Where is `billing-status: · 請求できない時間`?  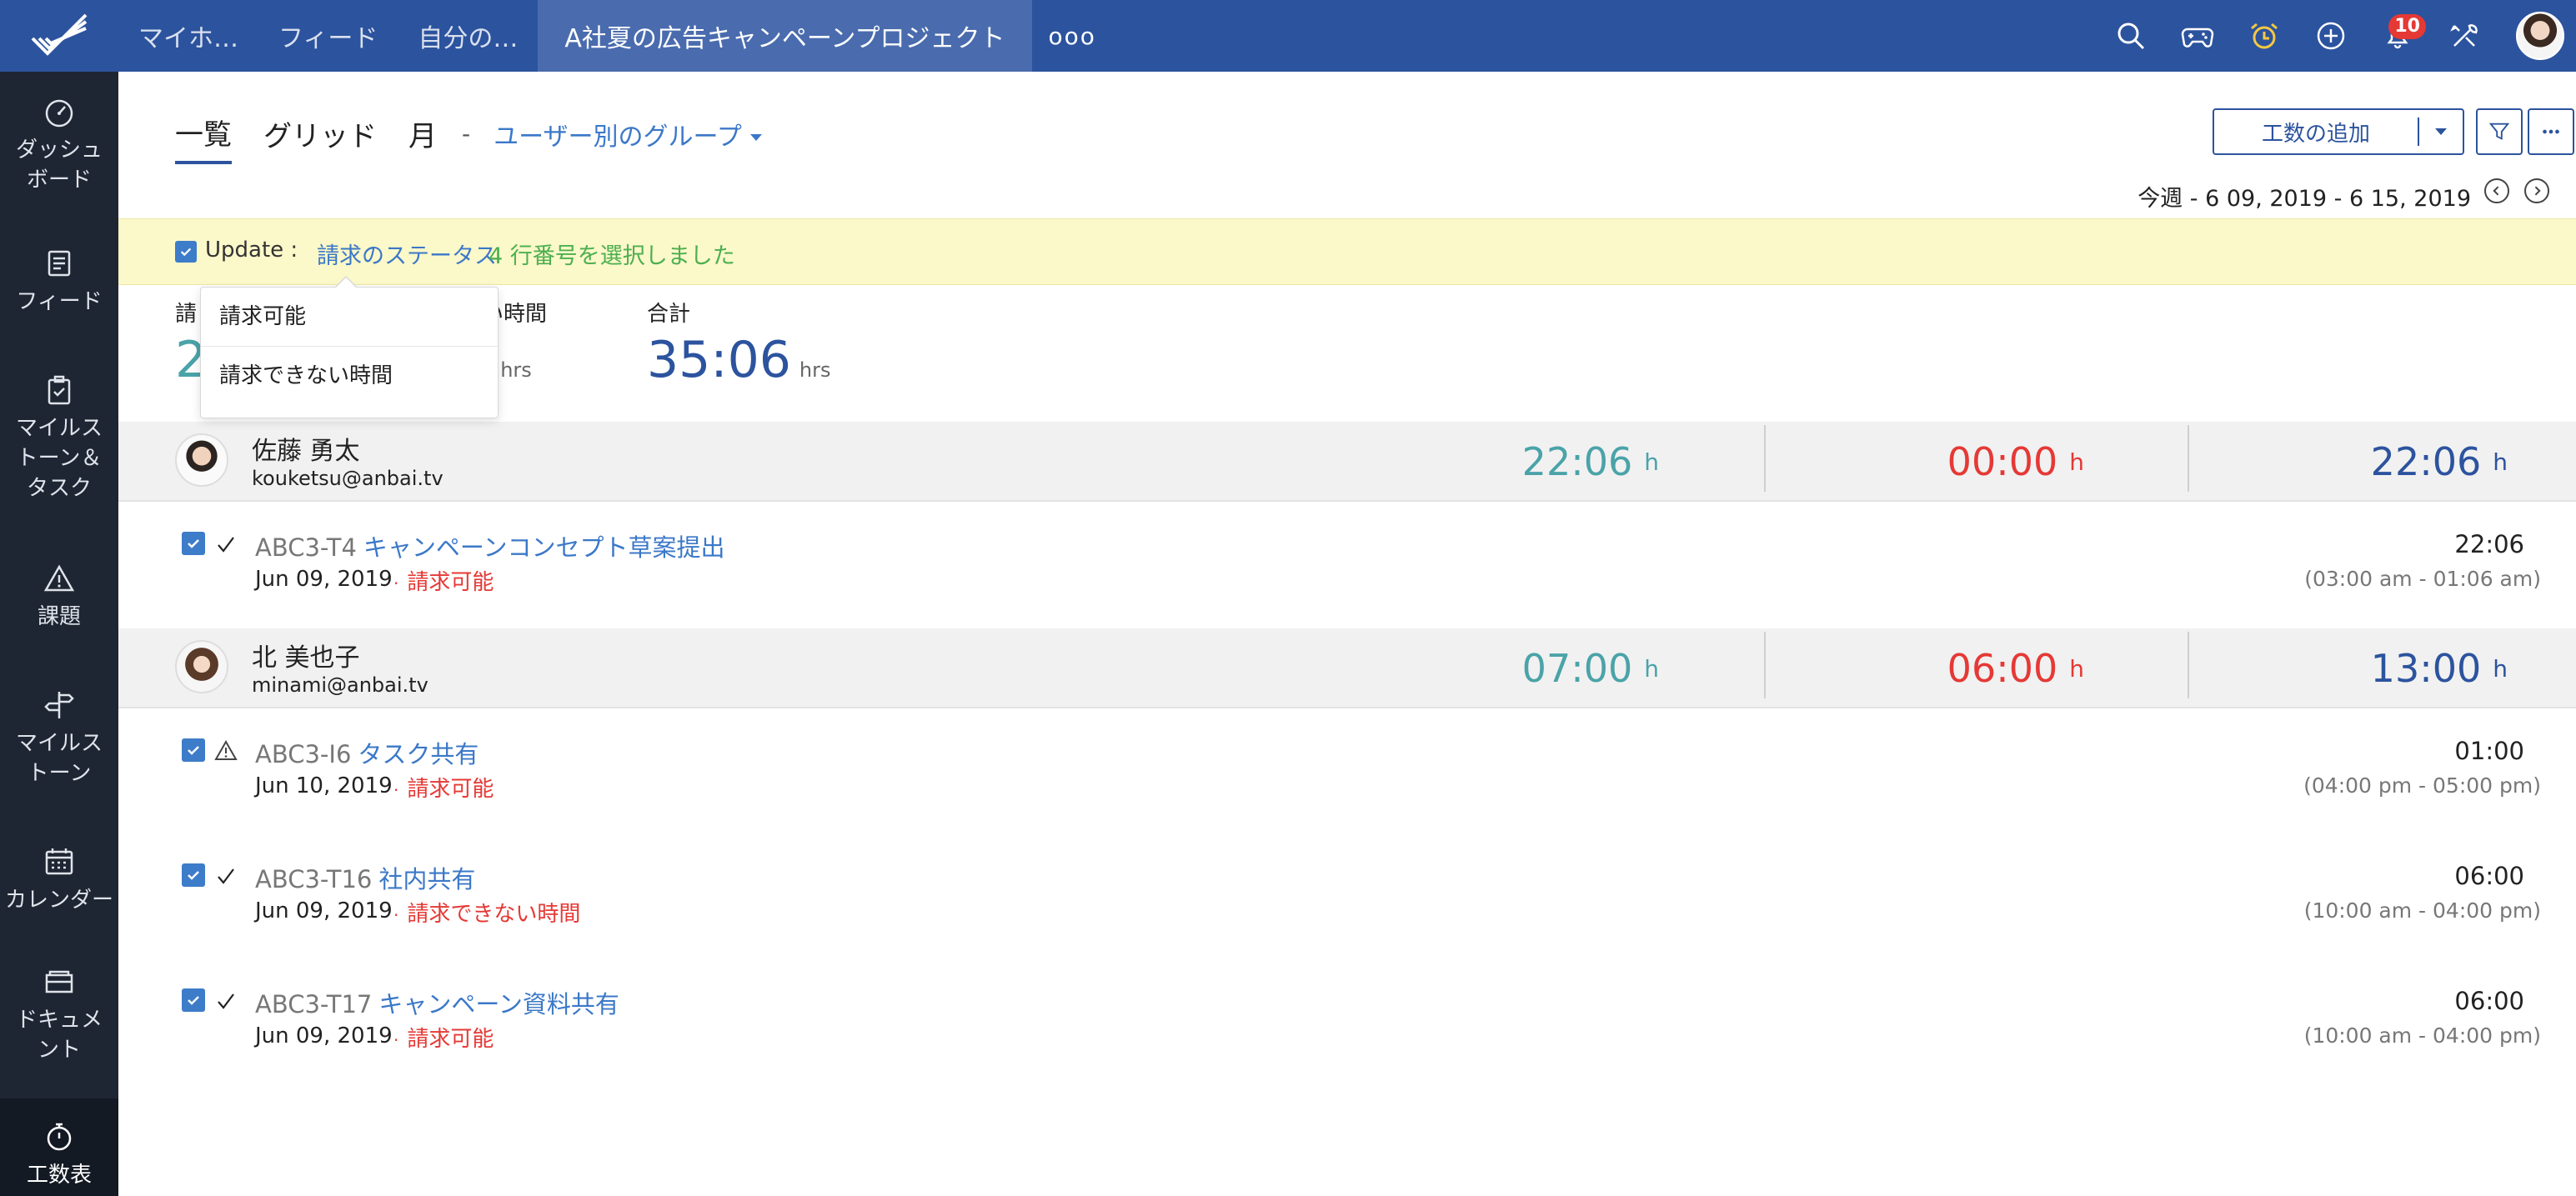 billing-status: · 請求できない時間 is located at coordinates (487, 914).